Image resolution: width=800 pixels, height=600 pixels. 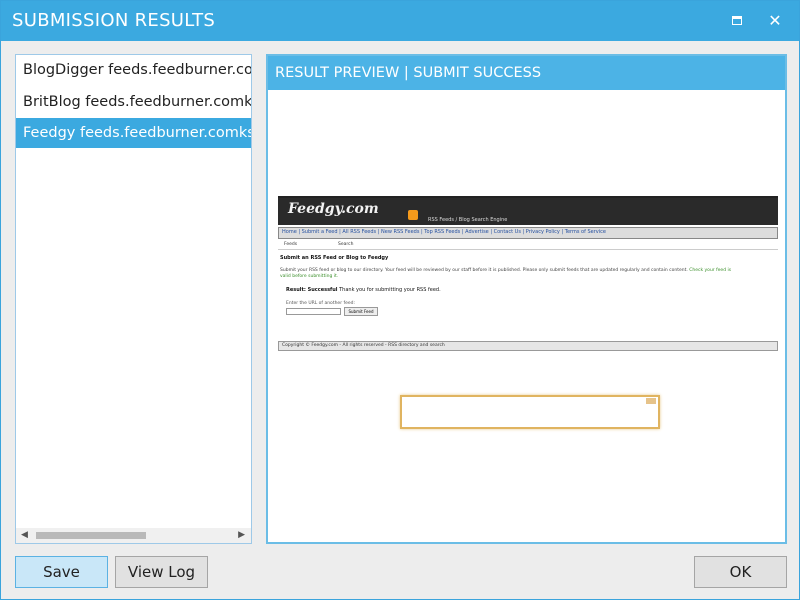 What do you see at coordinates (291, 244) in the screenshot?
I see `site-row-feeds: Feeds` at bounding box center [291, 244].